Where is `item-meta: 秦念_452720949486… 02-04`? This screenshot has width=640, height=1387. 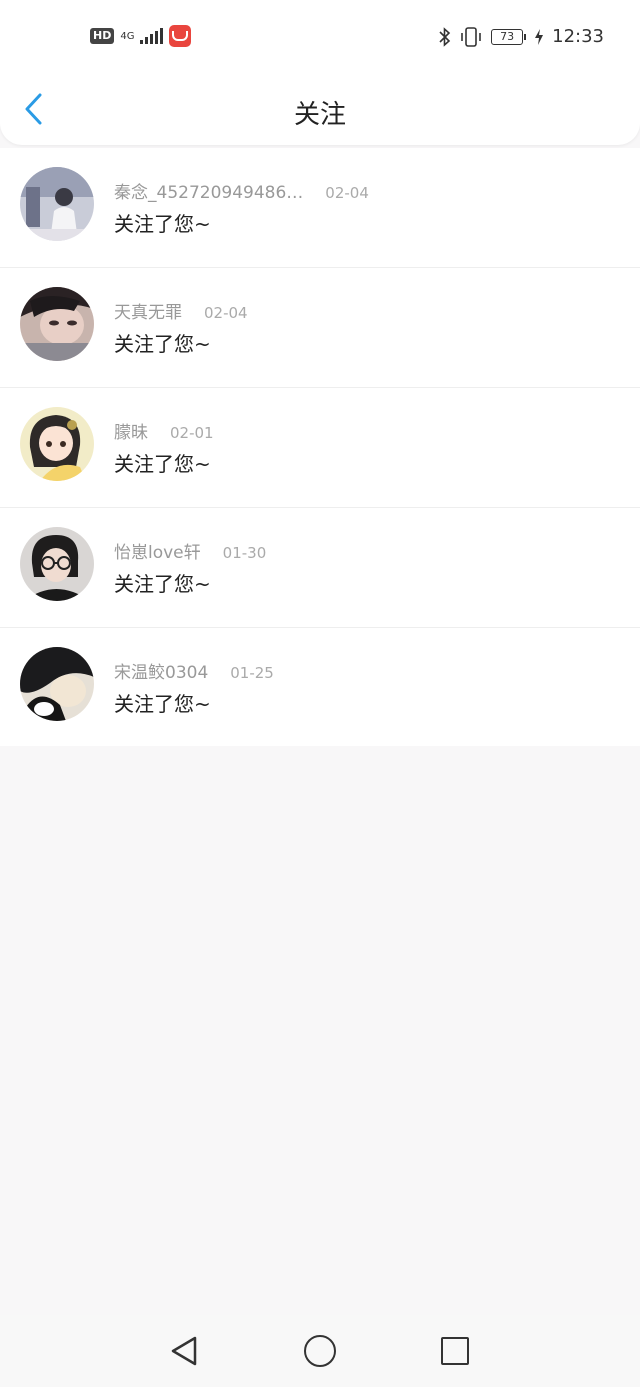 item-meta: 秦念_452720949486… 02-04 is located at coordinates (241, 190).